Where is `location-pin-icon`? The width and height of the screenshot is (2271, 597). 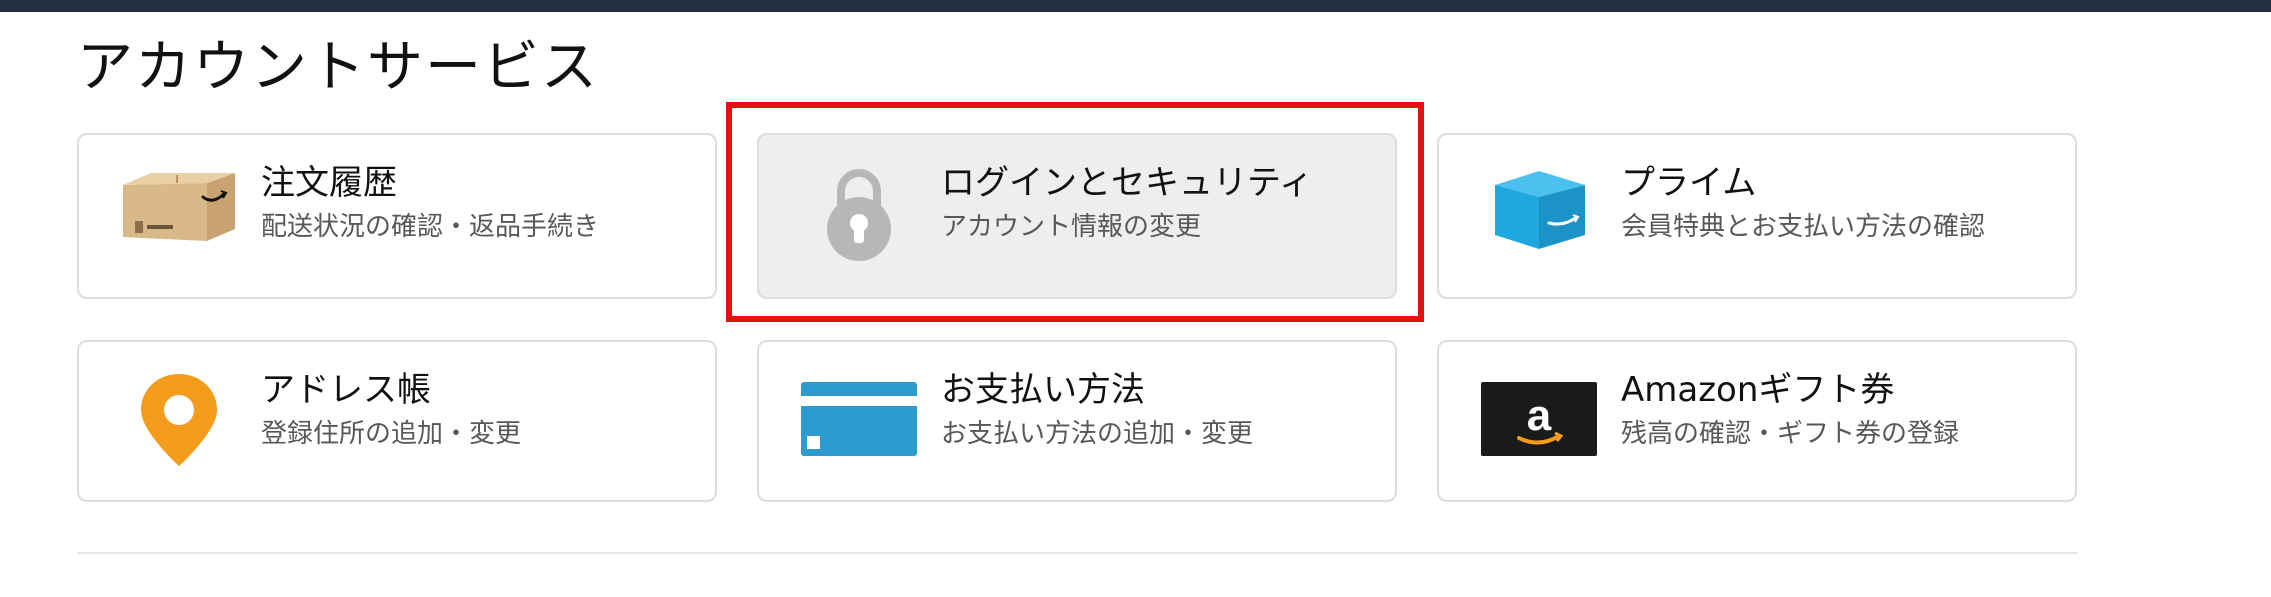 location-pin-icon is located at coordinates (179, 420).